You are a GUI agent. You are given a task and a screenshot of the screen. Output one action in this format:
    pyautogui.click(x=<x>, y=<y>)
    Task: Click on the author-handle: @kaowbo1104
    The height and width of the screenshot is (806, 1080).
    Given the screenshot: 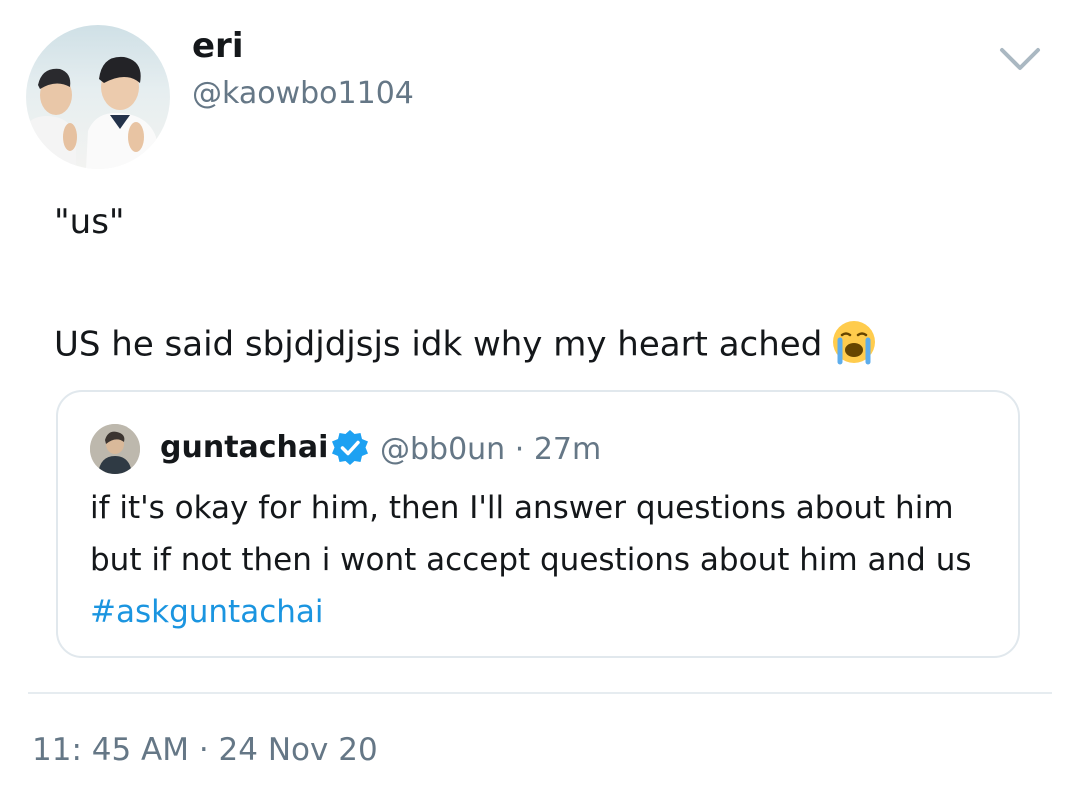 What is the action you would take?
    pyautogui.click(x=303, y=94)
    